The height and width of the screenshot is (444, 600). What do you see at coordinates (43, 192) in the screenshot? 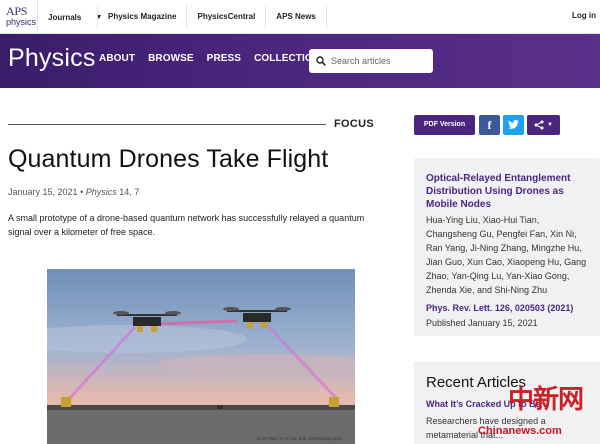
I see `article-date: January 15, 2021` at bounding box center [43, 192].